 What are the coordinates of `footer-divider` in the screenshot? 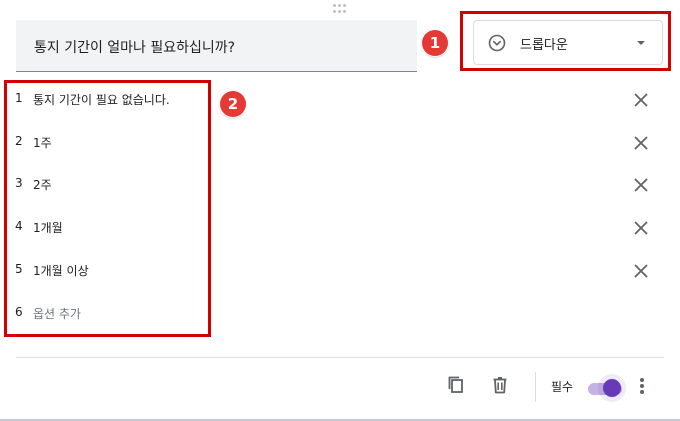 It's located at (340, 357).